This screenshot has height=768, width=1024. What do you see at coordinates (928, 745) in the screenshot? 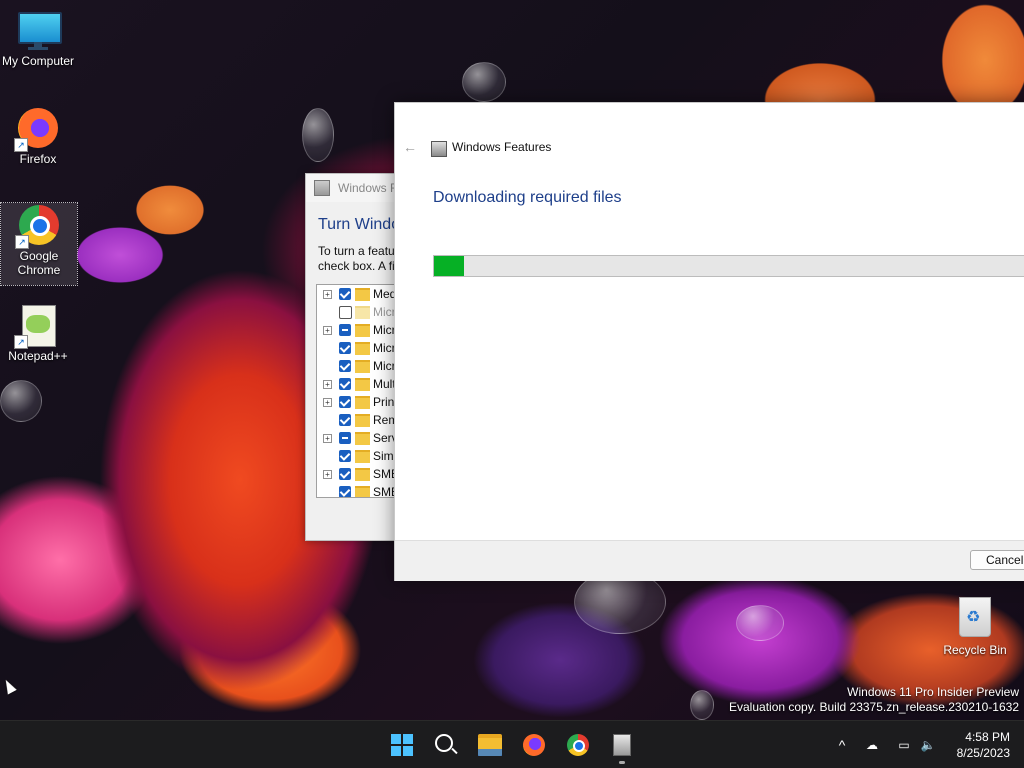
I see `volume-icon: 🔈` at bounding box center [928, 745].